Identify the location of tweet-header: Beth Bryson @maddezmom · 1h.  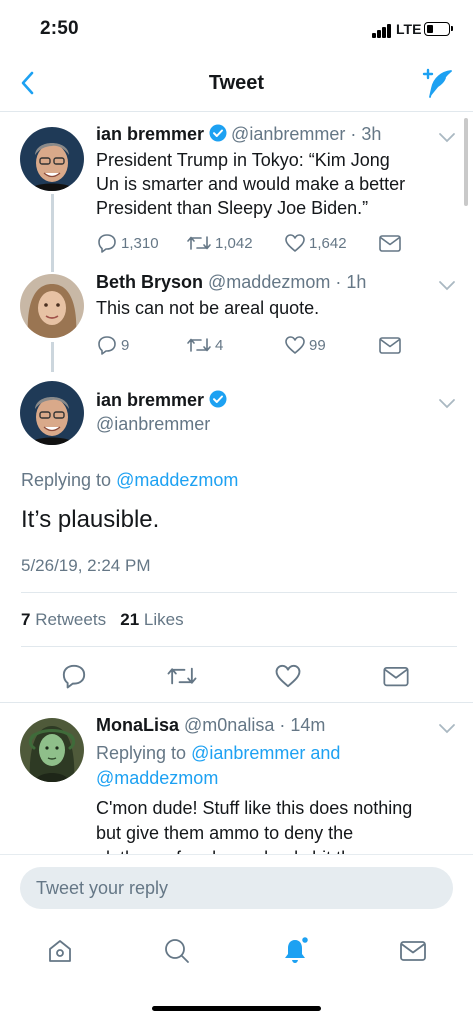
(231, 282).